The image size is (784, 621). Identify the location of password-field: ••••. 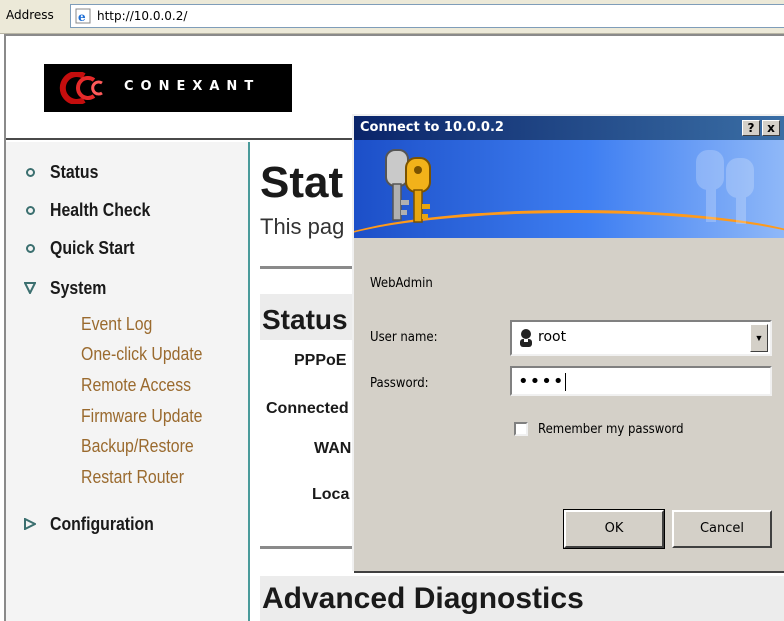
(641, 381).